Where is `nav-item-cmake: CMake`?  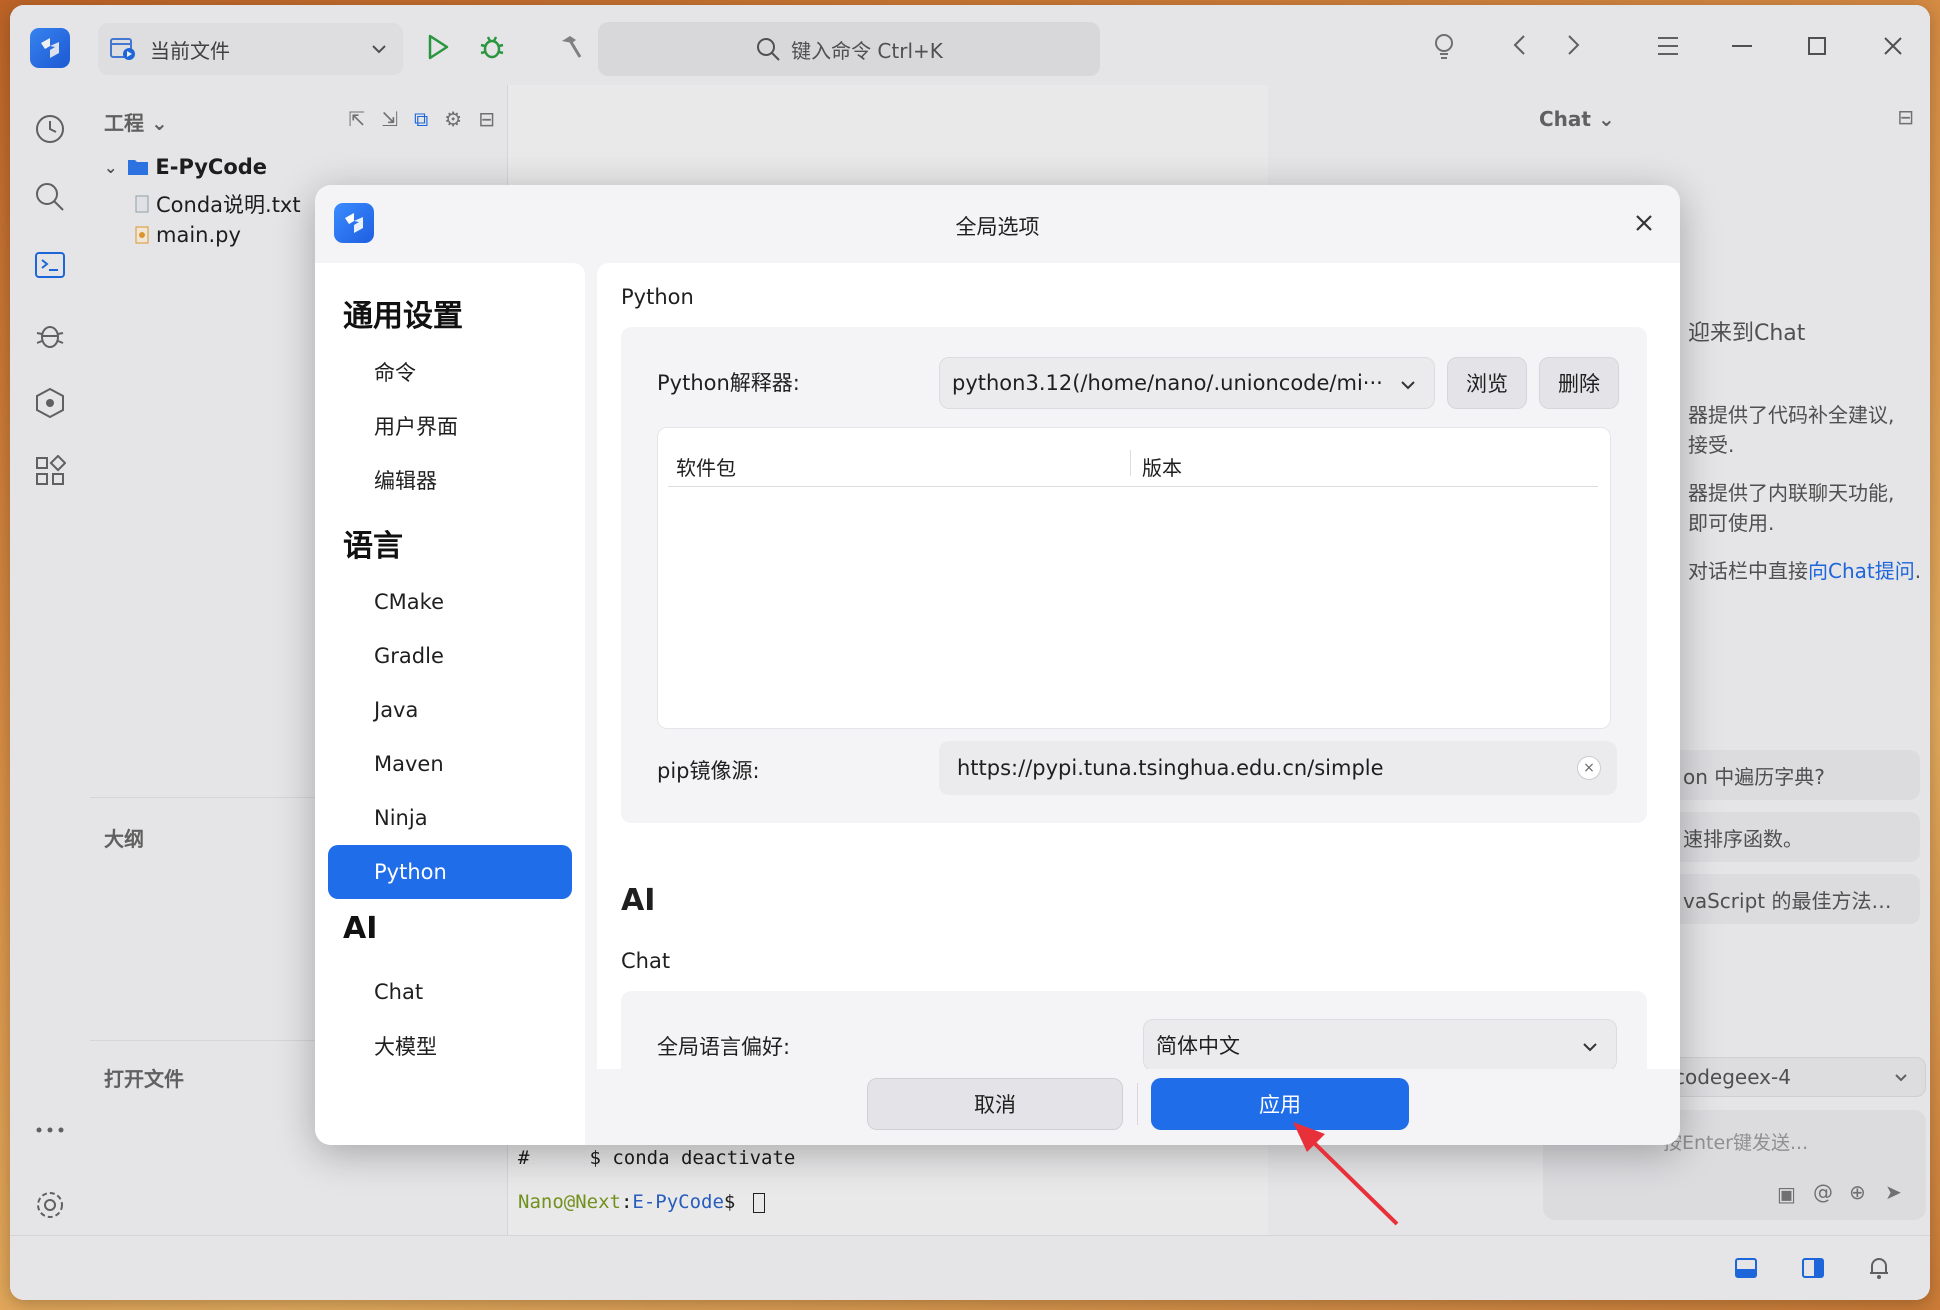 nav-item-cmake: CMake is located at coordinates (450, 602).